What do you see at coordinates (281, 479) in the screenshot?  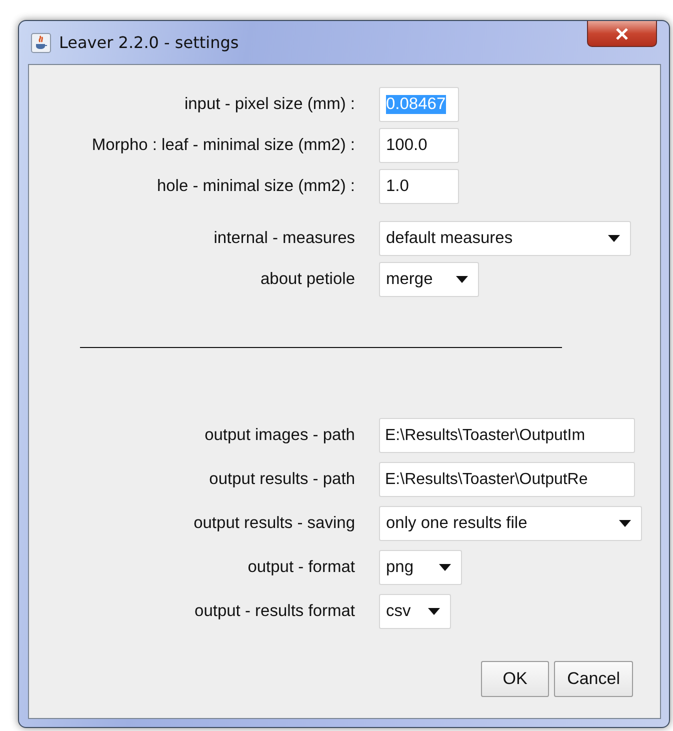 I see `field-label: output results - path` at bounding box center [281, 479].